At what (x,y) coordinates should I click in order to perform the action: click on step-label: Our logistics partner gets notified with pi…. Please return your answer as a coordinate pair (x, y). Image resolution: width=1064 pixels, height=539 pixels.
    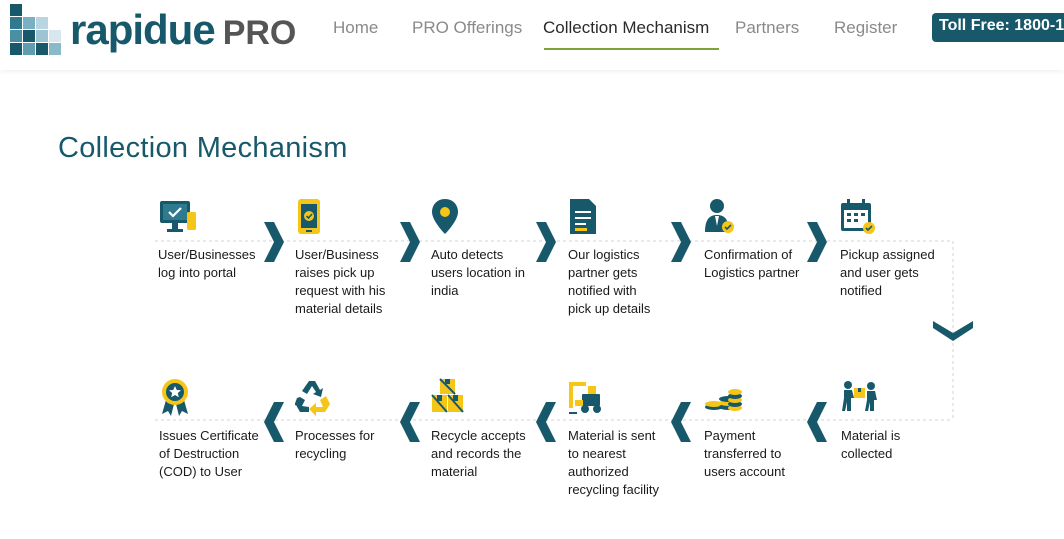
    Looking at the image, I should click on (609, 281).